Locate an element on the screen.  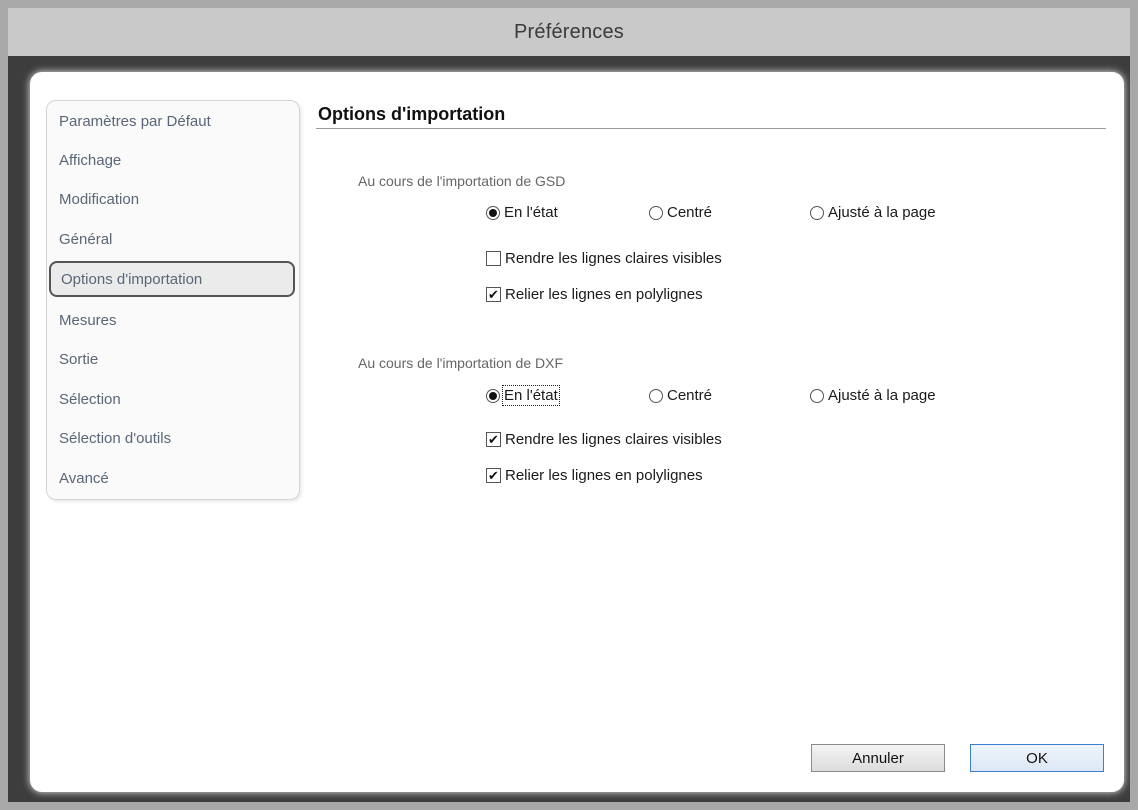
dxf-check-polylines: ✔ Relier les lignes en polylignes is located at coordinates (594, 475).